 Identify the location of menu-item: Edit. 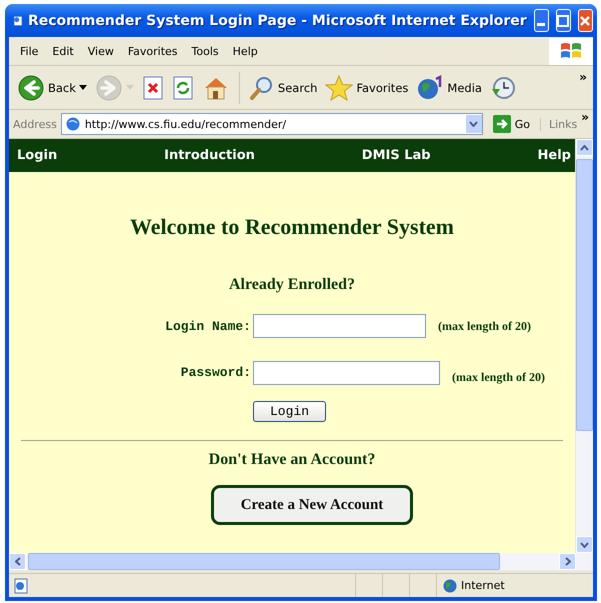
(63, 51).